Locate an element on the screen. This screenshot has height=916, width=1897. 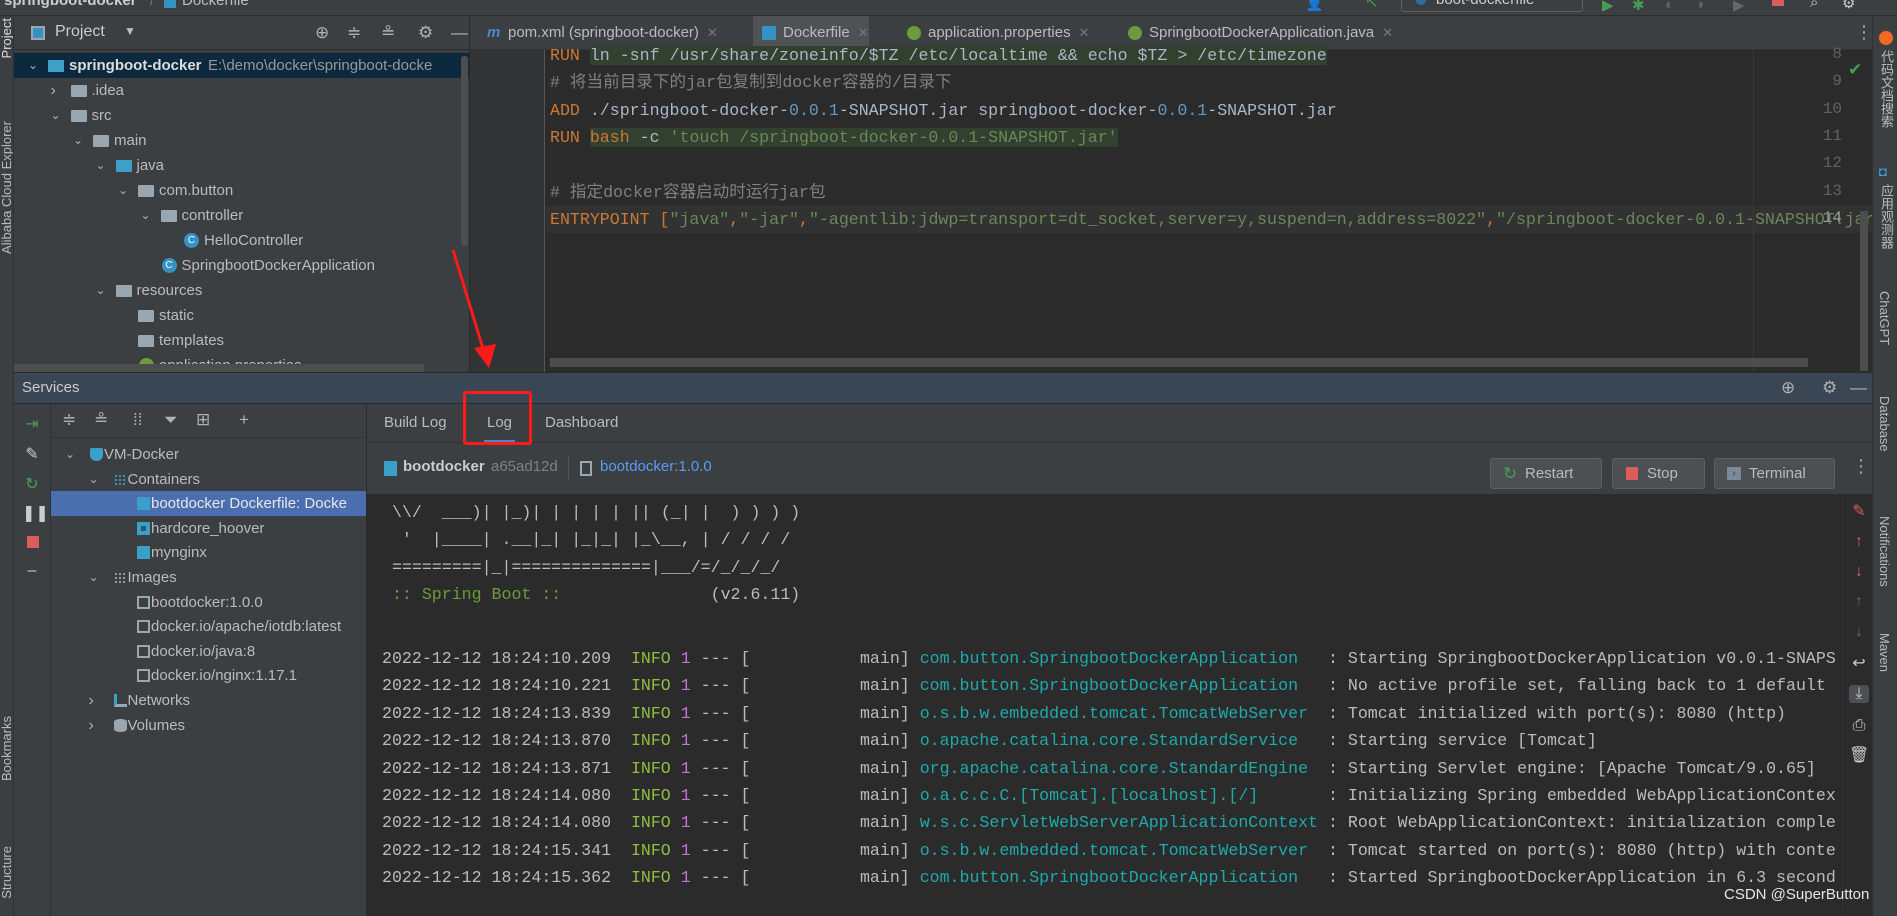
rerun-icon: ▶ is located at coordinates (1739, 7).